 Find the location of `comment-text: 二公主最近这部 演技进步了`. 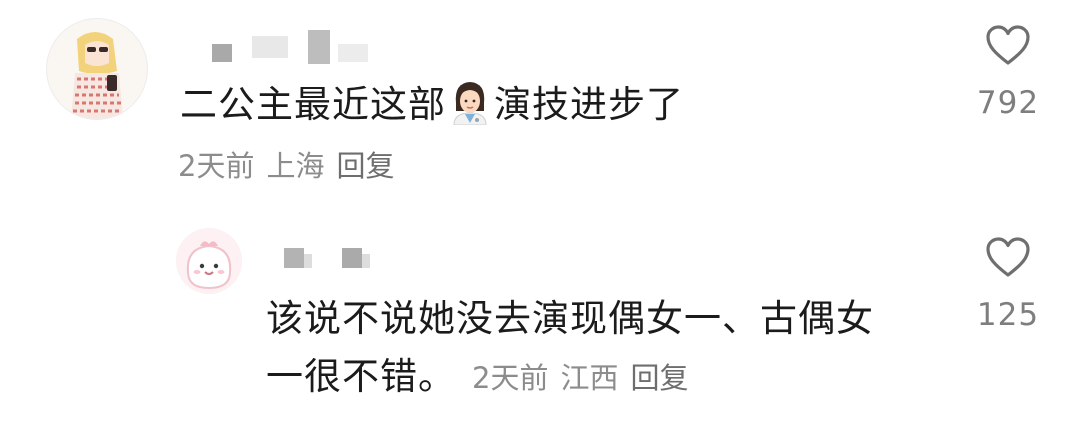

comment-text: 二公主最近这部 演技进步了 is located at coordinates (432, 105).